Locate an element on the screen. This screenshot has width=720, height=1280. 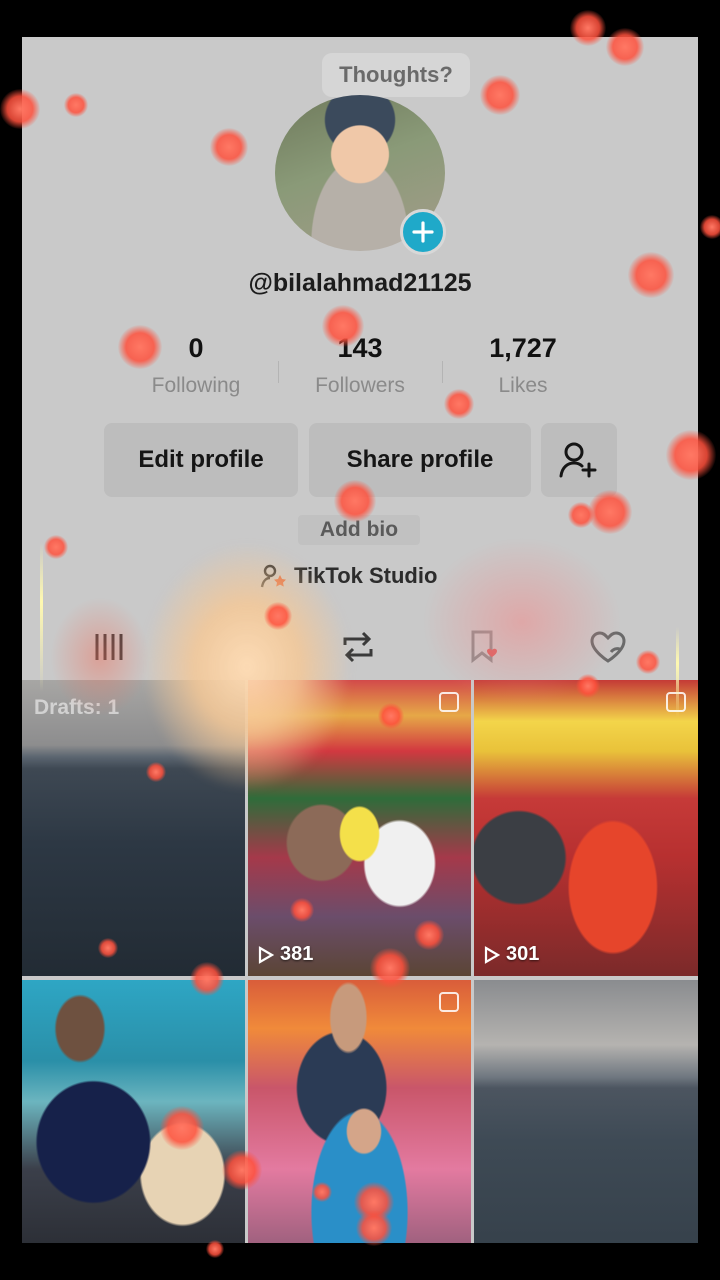
thoughts-bubble: Thoughts? is located at coordinates (396, 75).